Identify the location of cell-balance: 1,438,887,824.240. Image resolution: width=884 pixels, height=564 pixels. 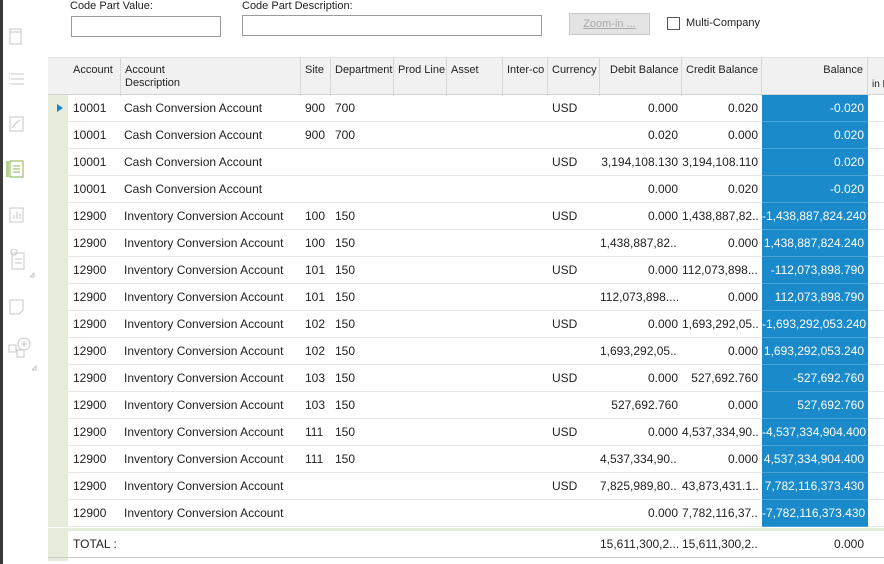
(815, 243).